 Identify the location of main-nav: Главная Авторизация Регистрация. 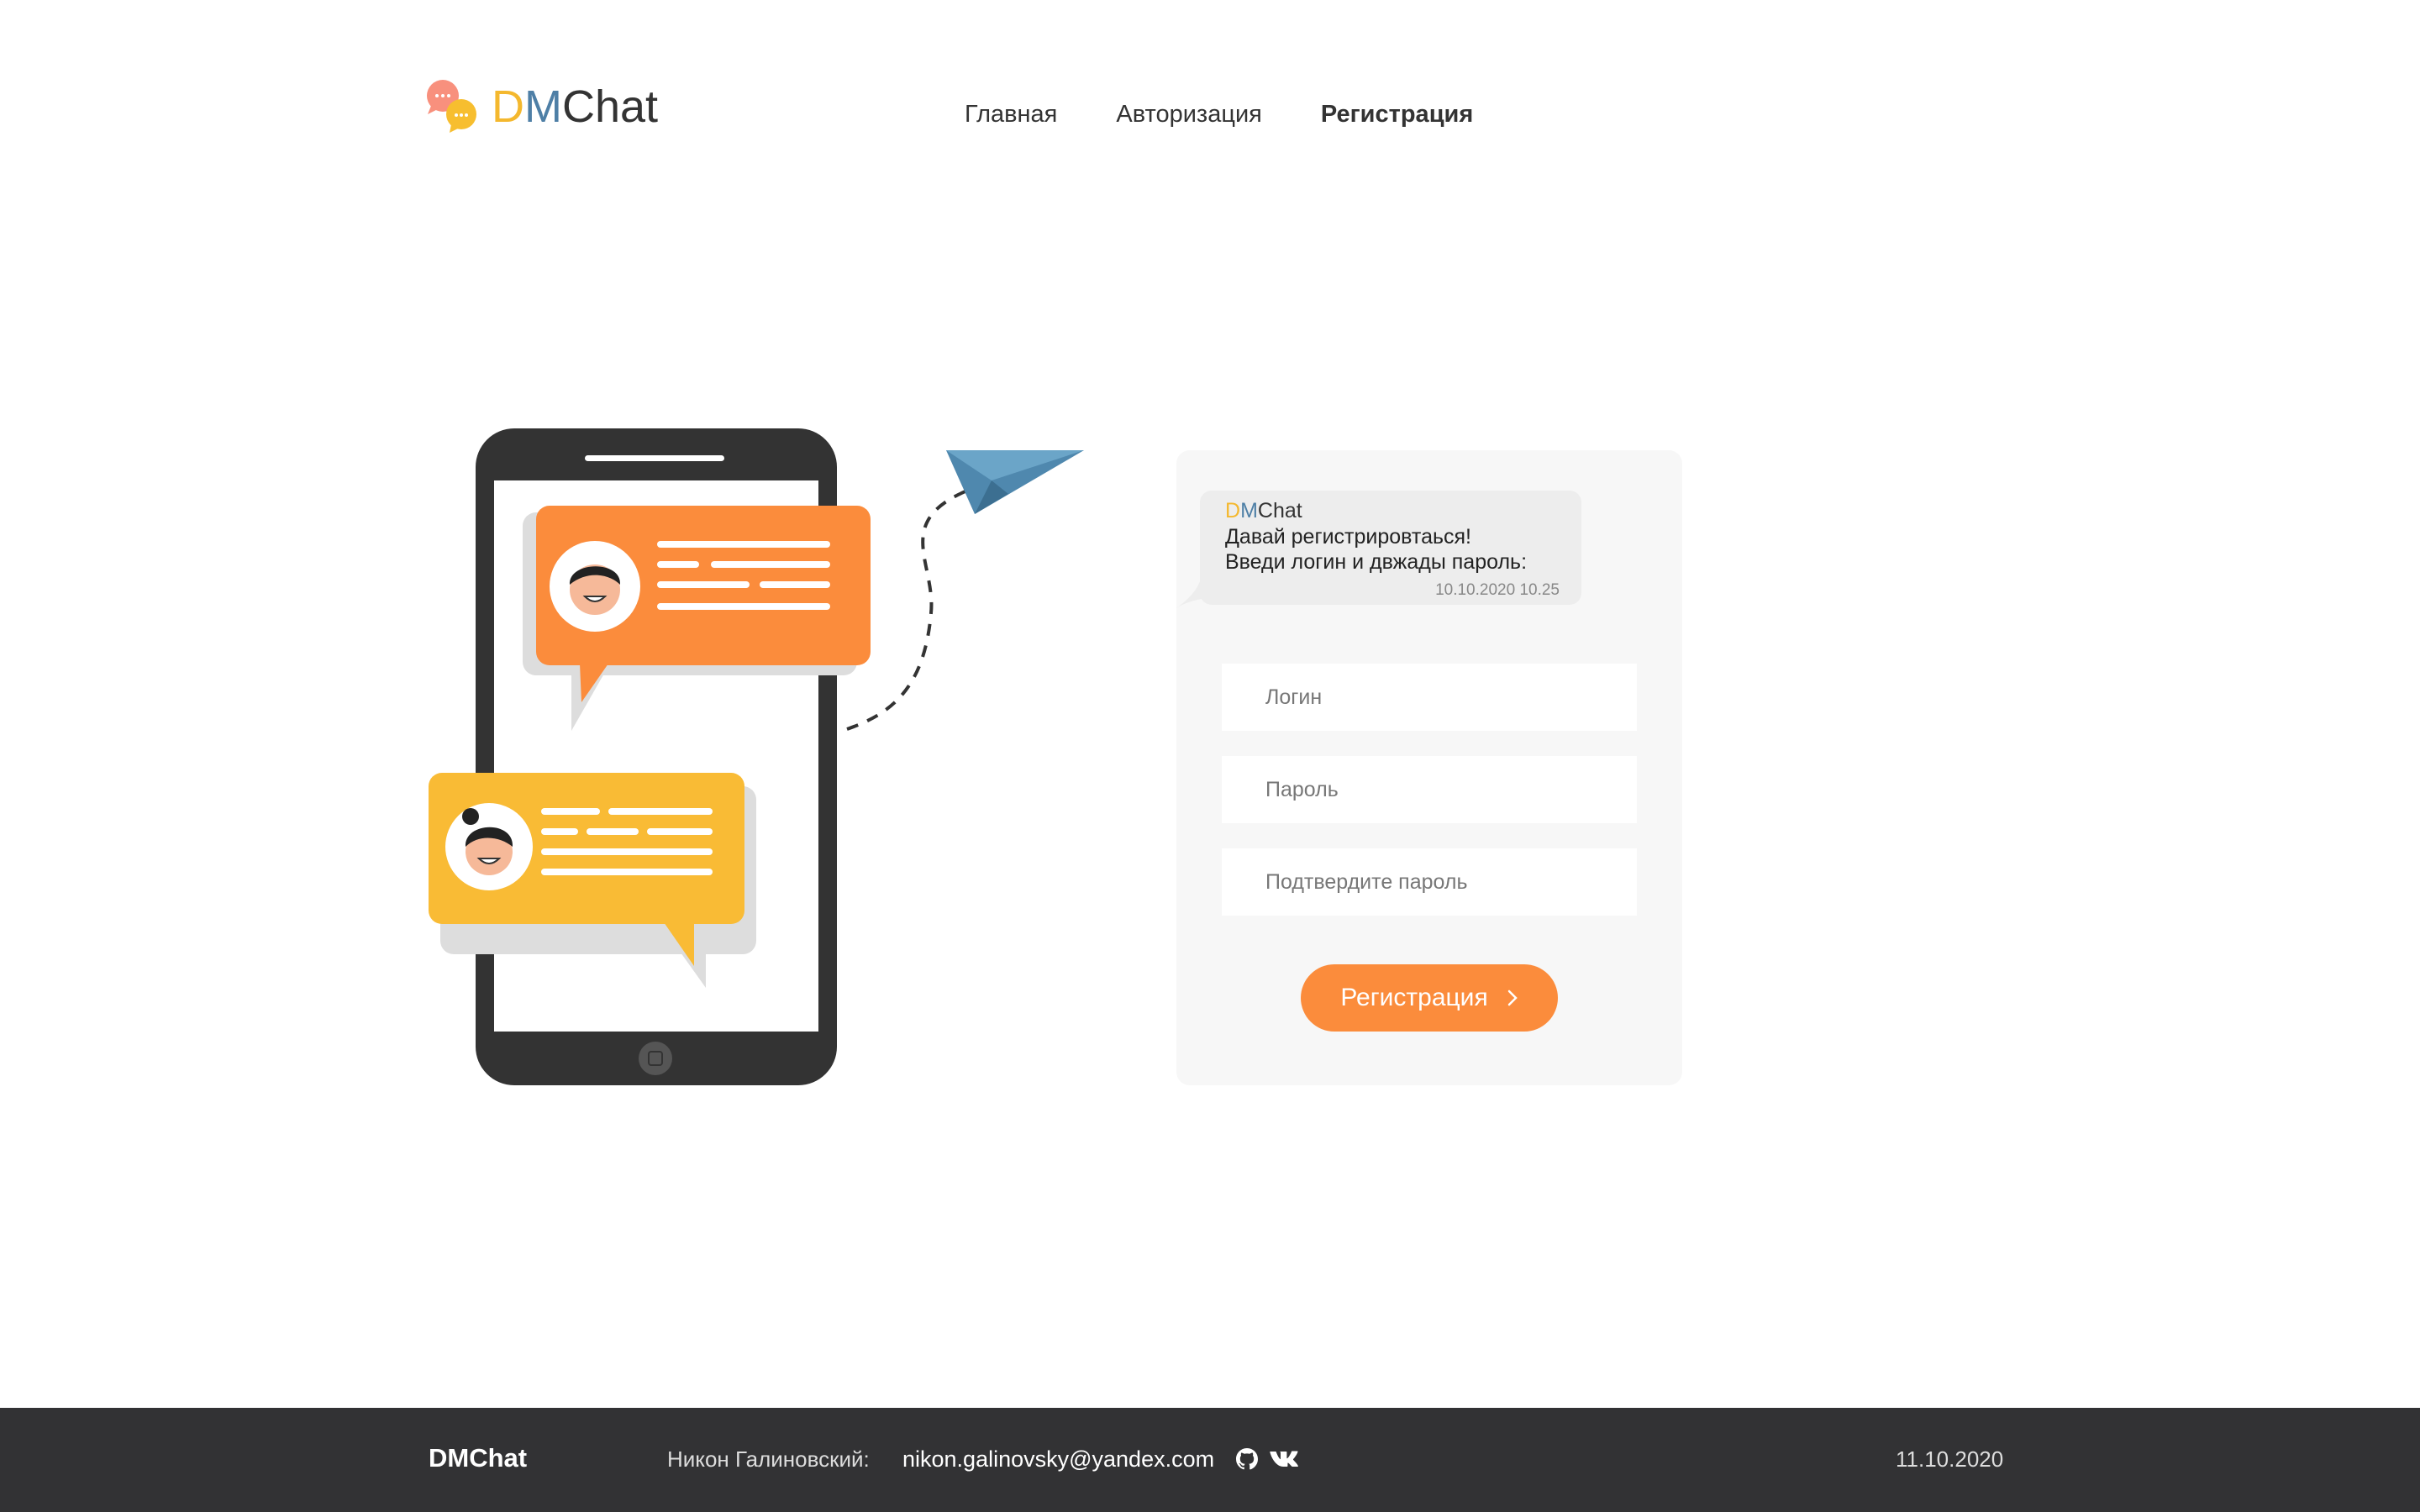
(1219, 114).